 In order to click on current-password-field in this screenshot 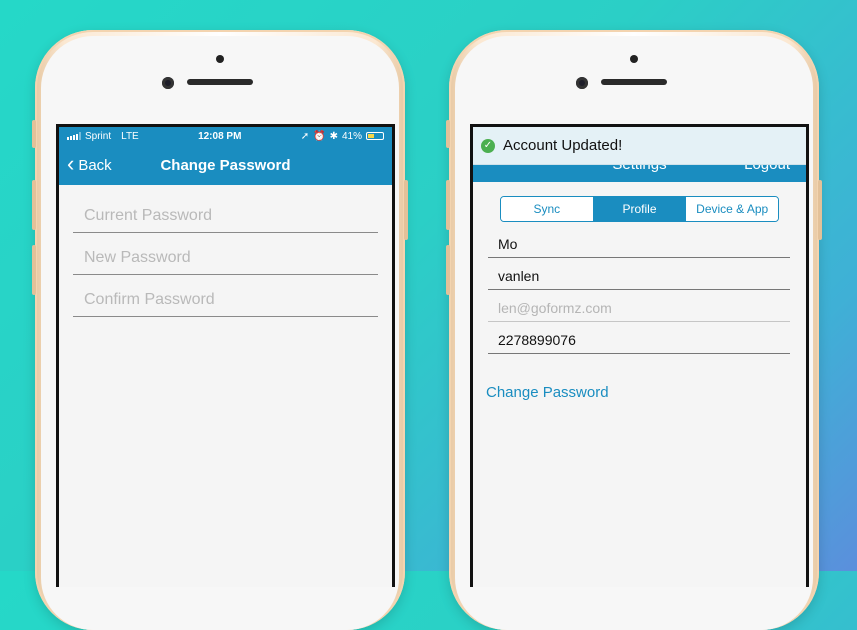, I will do `click(225, 212)`.